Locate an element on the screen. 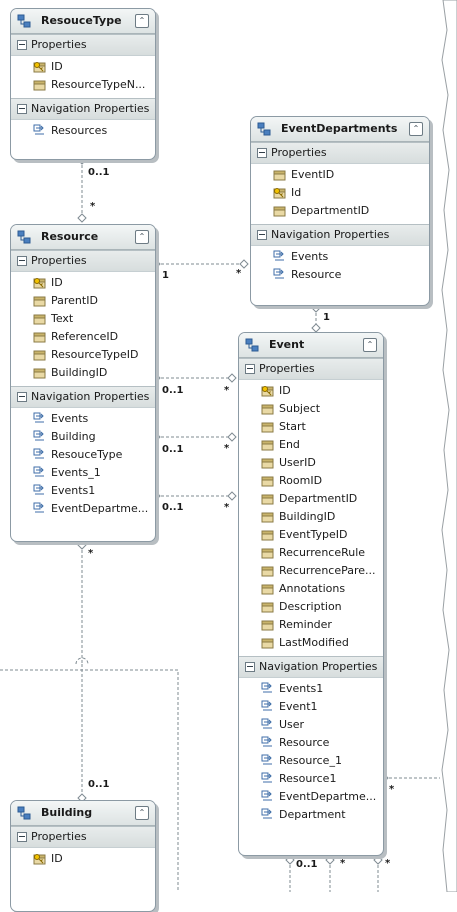 The image size is (457, 912). property-row: Start is located at coordinates (311, 427).